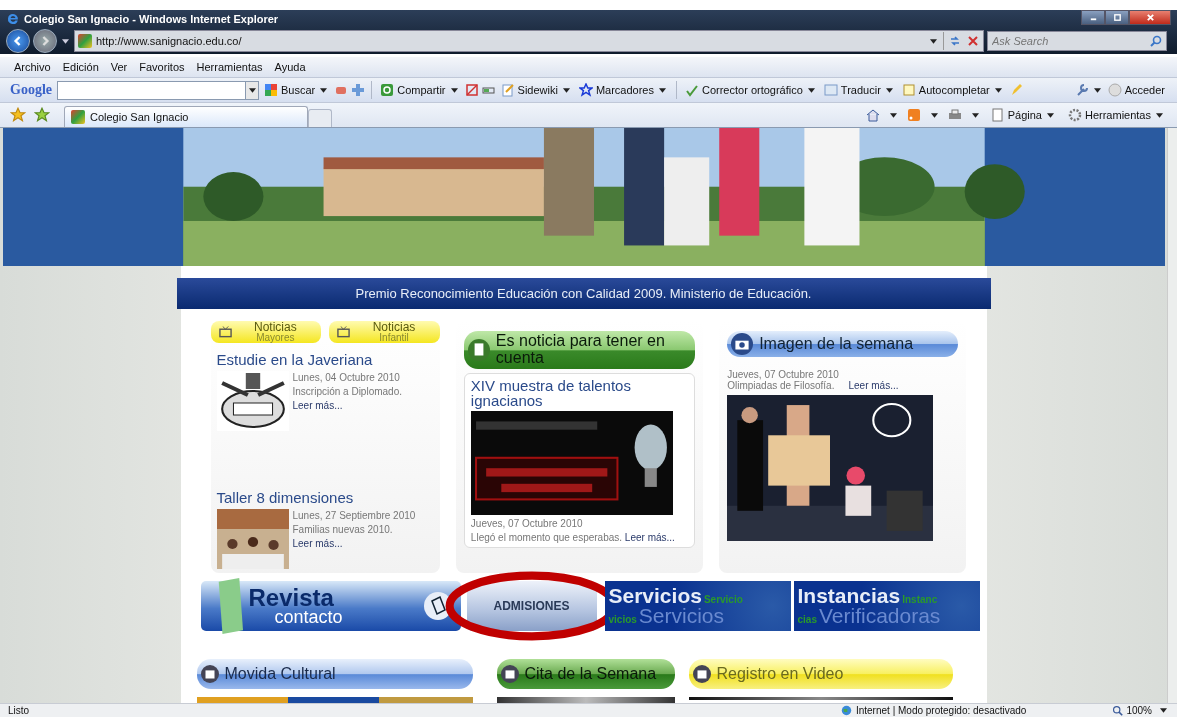 Image resolution: width=1177 pixels, height=717 pixels. What do you see at coordinates (585, 674) in the screenshot?
I see `section-header: Cita de la Semana` at bounding box center [585, 674].